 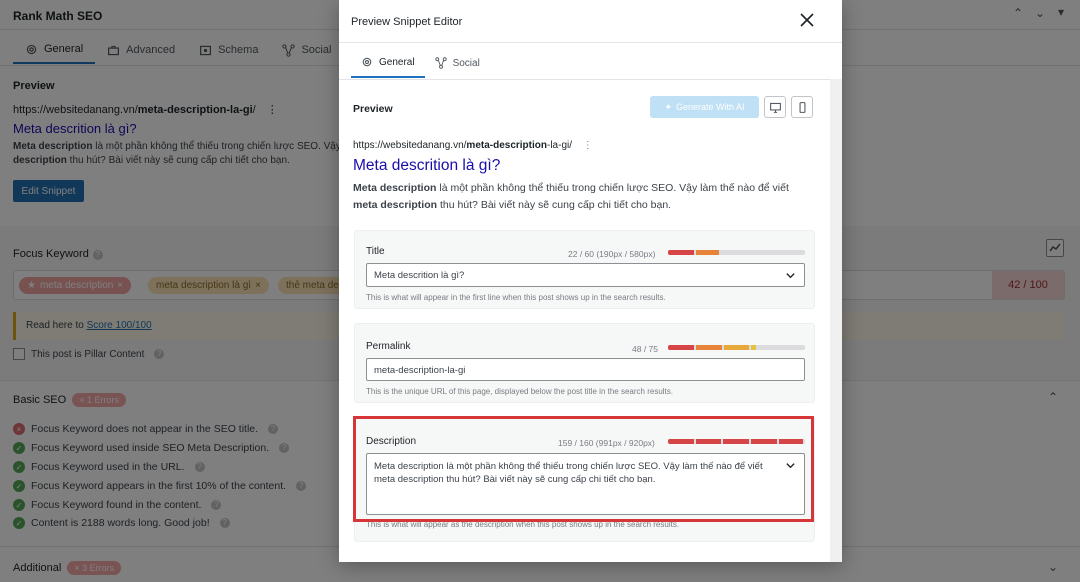 I want to click on tab-general: General, so click(x=388, y=63).